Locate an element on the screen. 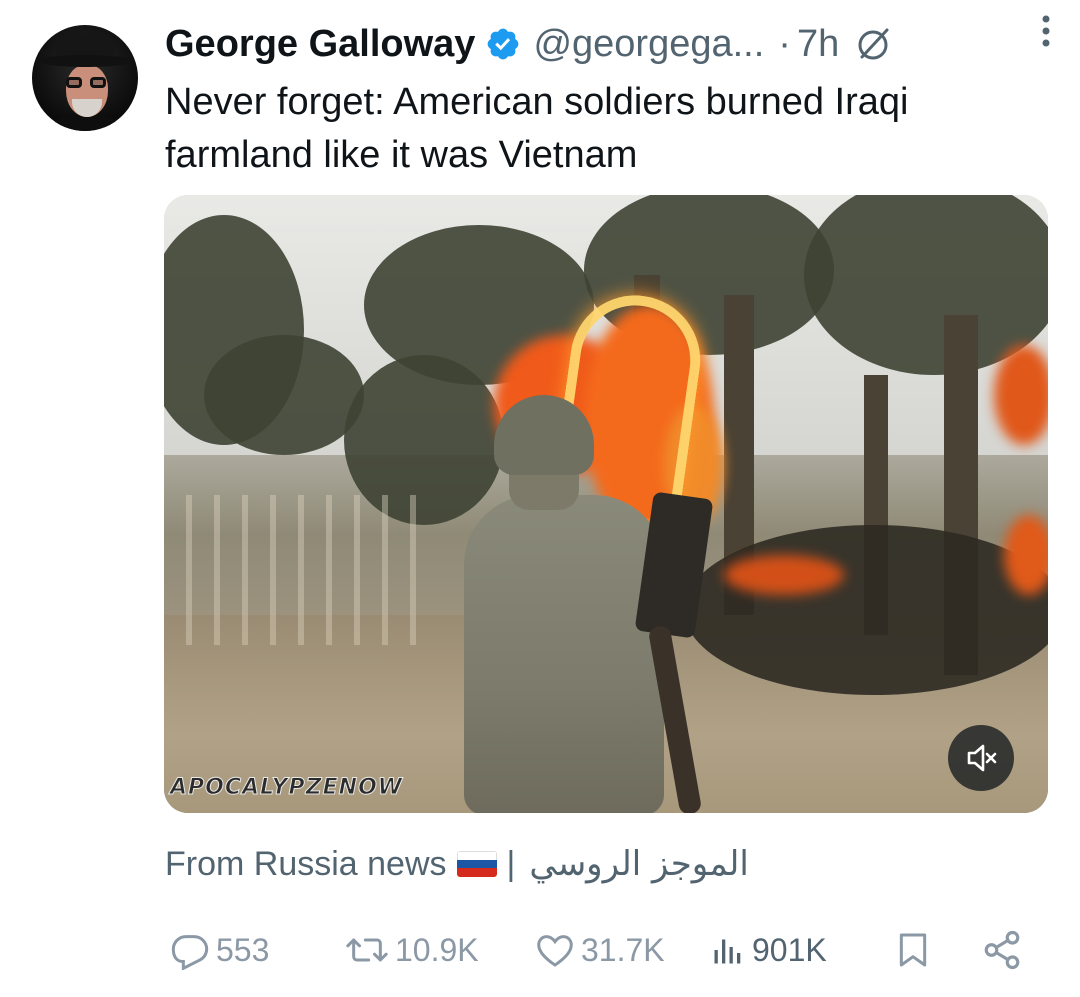  tweet-header: George Galloway @georgega... · 7h is located at coordinates (610, 44).